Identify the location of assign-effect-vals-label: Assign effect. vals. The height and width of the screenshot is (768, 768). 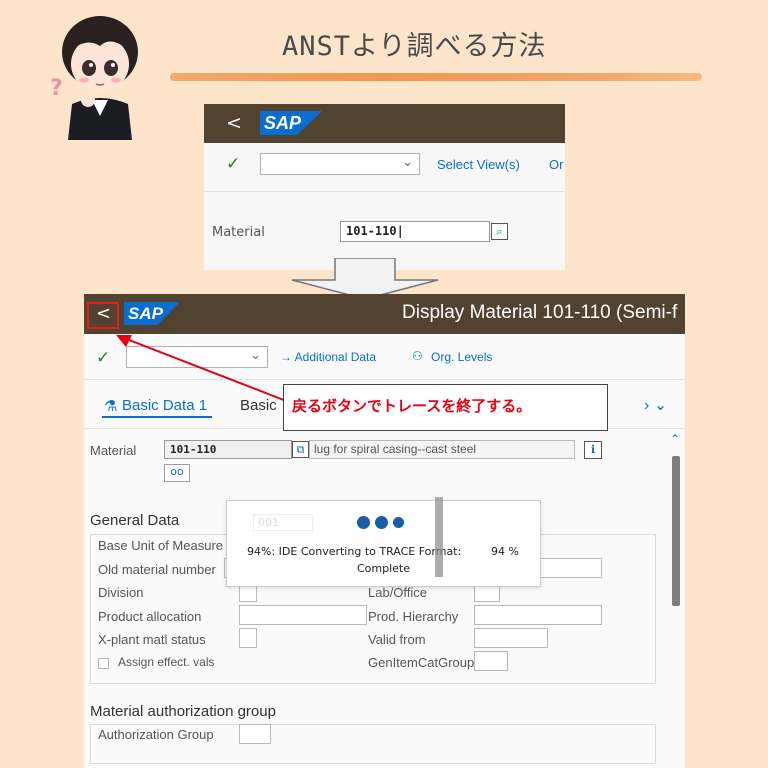
(166, 662).